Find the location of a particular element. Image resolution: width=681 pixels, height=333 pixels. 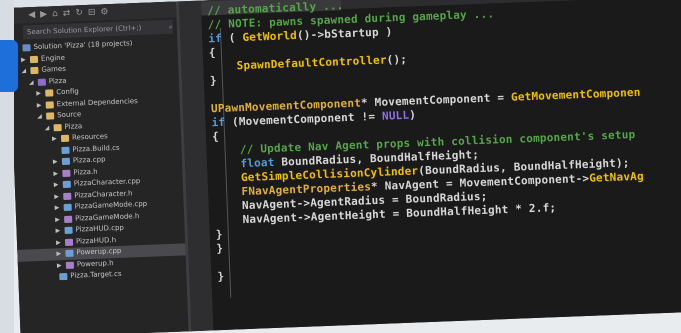

solution-search-input: Search Solution Explorer (Ctrl+;) ⌕ is located at coordinates (98, 29).